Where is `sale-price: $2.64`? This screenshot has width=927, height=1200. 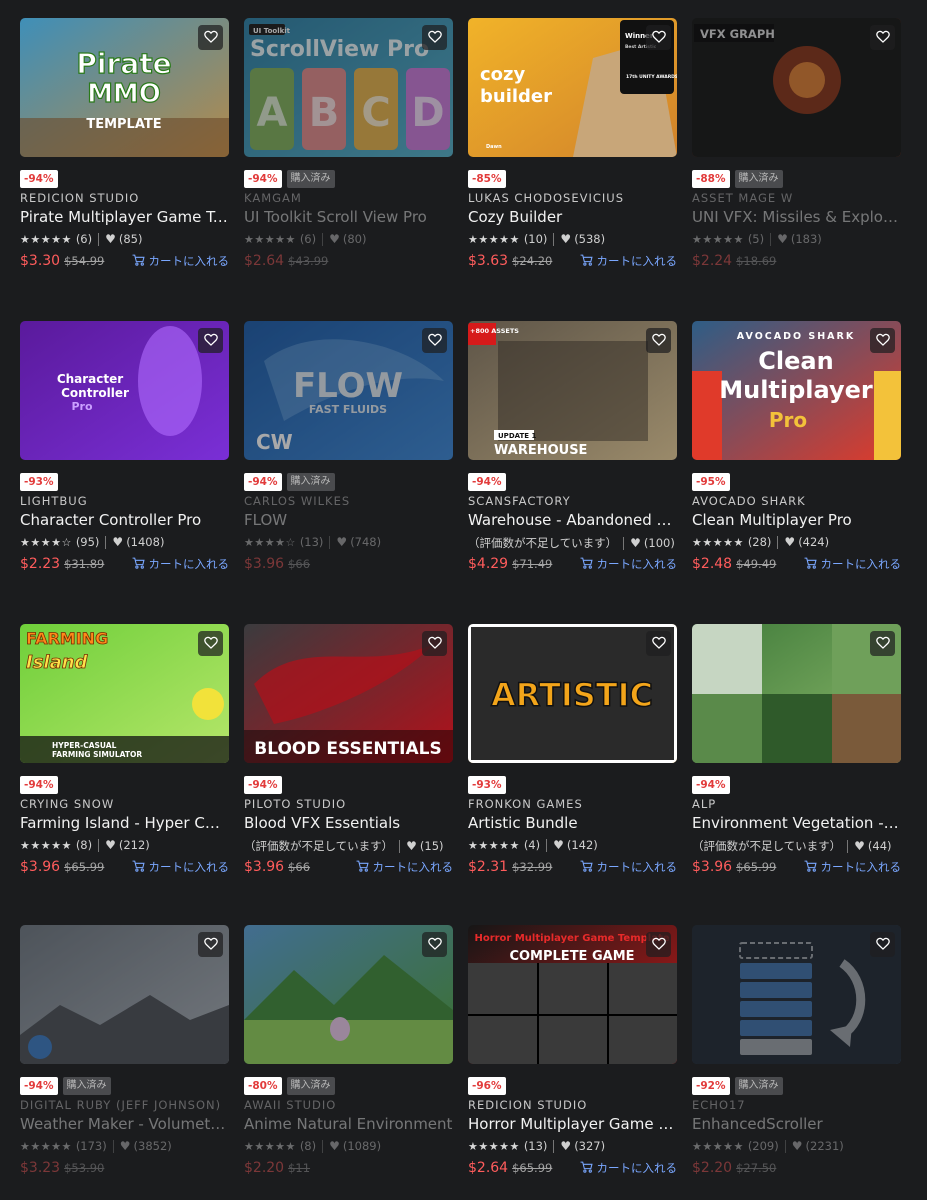 sale-price: $2.64 is located at coordinates (488, 1168).